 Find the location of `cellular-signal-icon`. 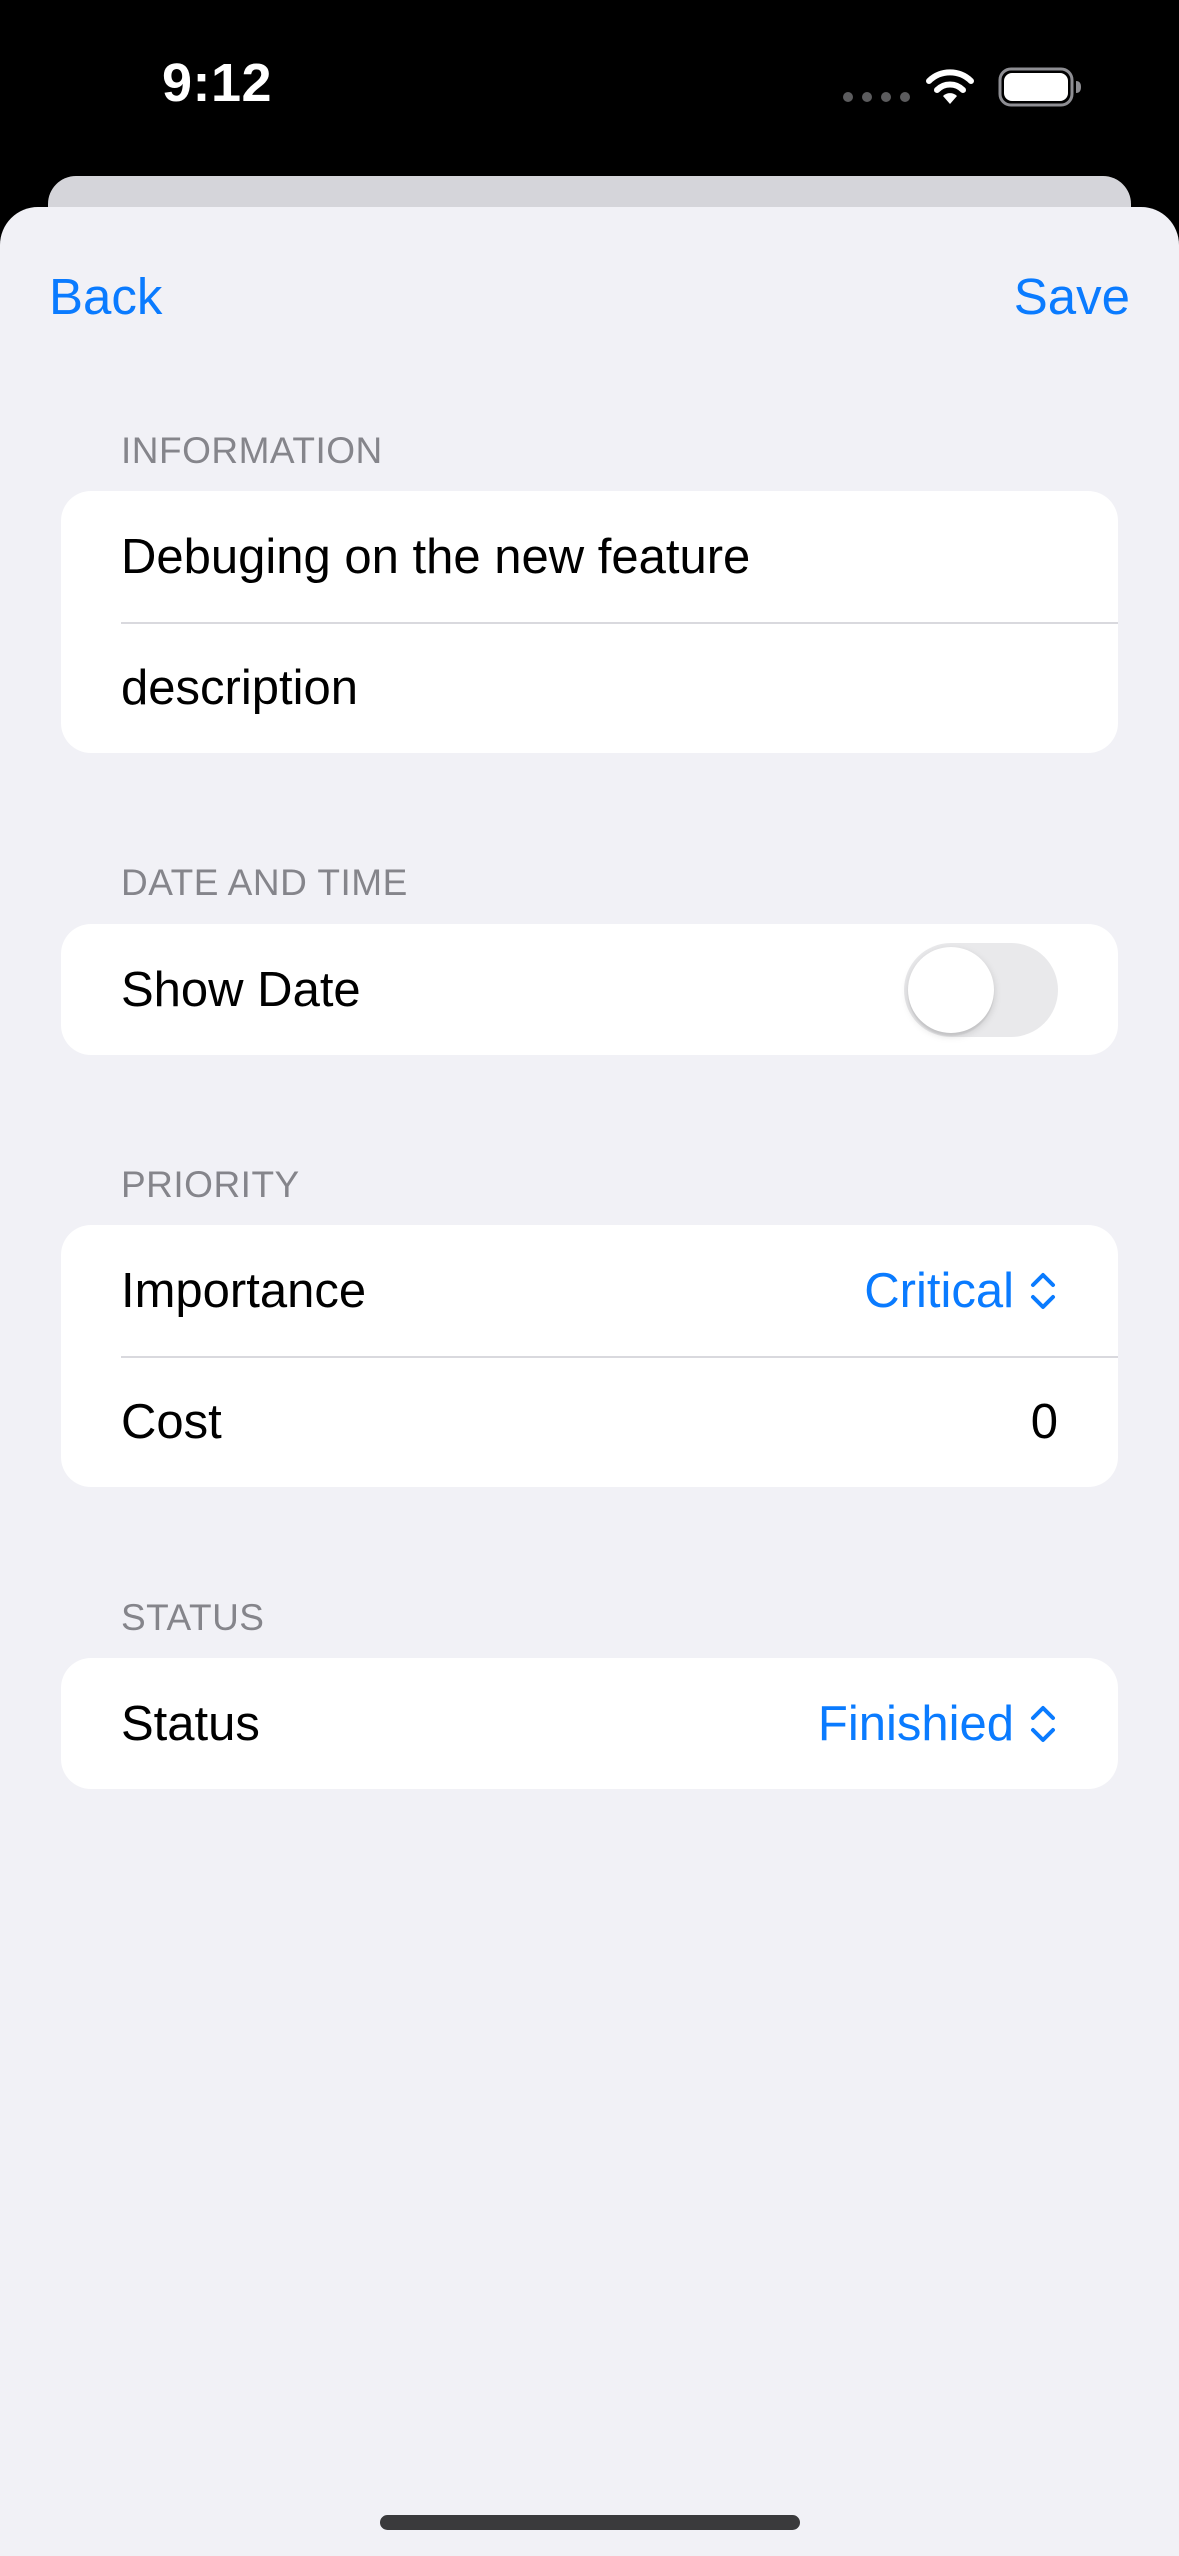

cellular-signal-icon is located at coordinates (876, 97).